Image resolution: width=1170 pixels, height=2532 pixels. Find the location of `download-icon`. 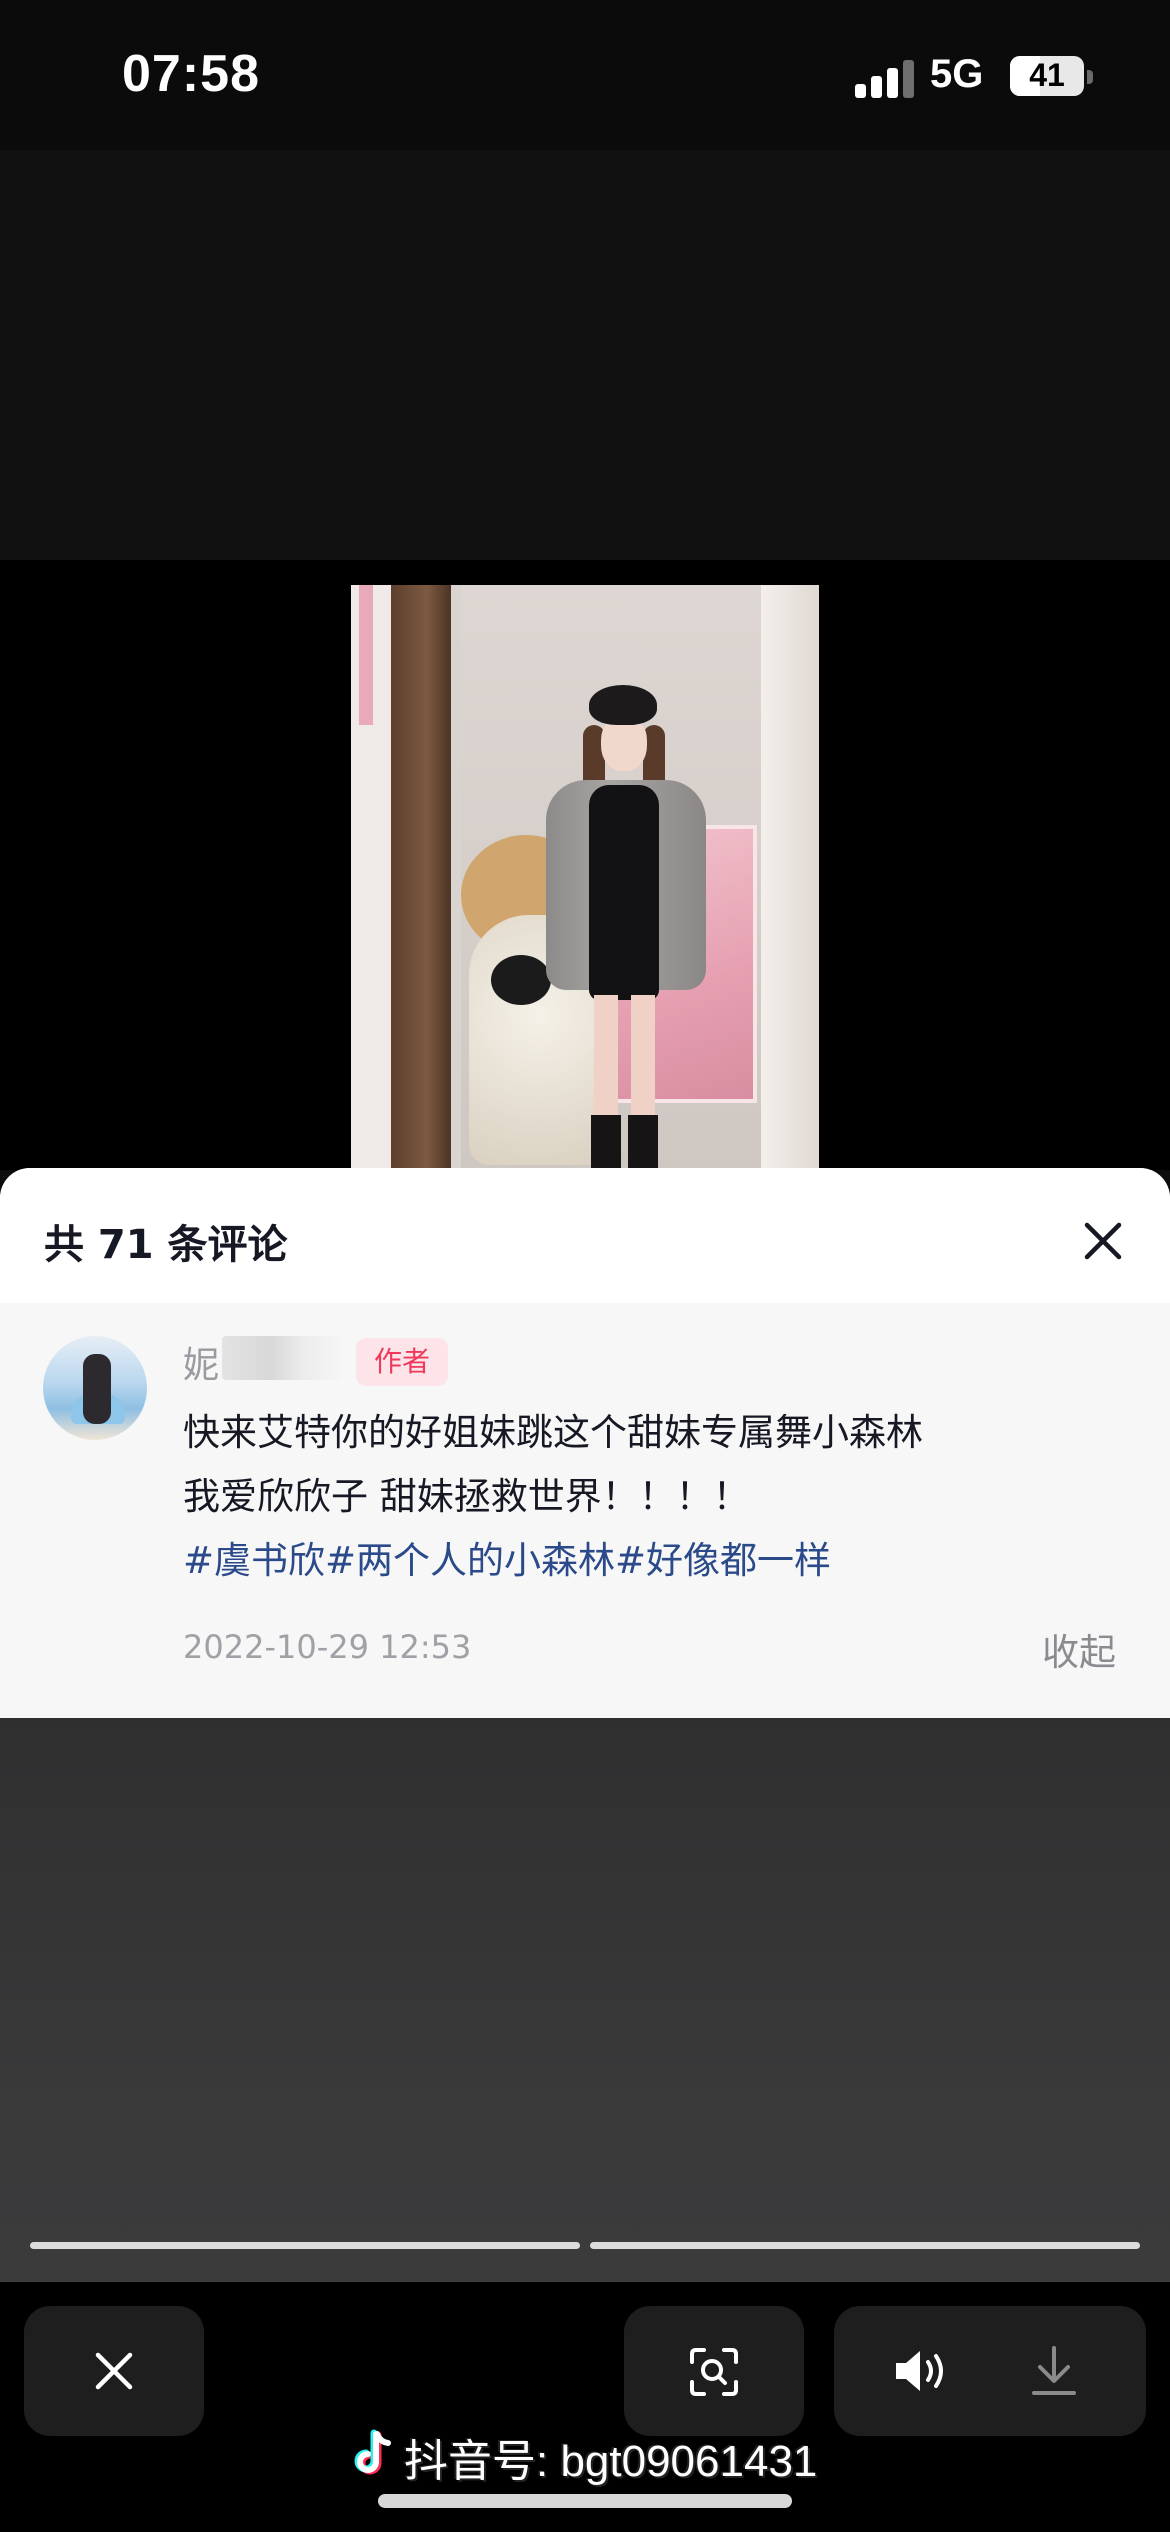

download-icon is located at coordinates (1054, 2371).